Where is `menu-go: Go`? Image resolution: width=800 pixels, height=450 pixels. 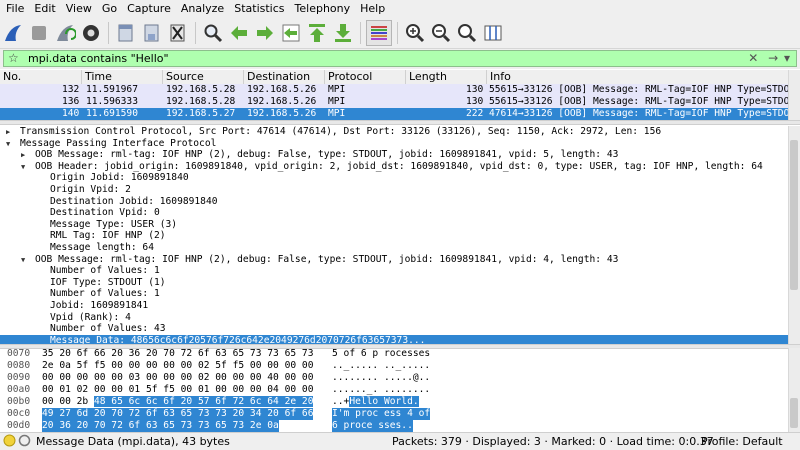
menu-go: Go is located at coordinates (108, 8).